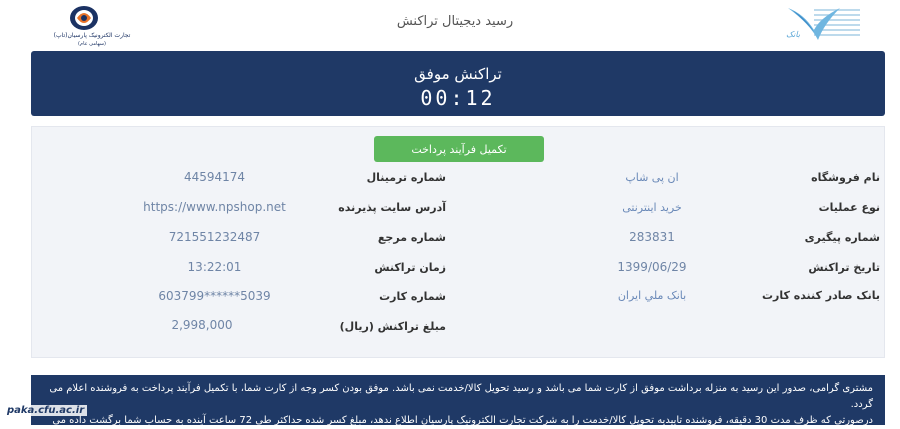 This screenshot has width=900, height=429. Describe the element at coordinates (46, 410) in the screenshot. I see `watermark: paka.cfu.ac.ir` at that location.